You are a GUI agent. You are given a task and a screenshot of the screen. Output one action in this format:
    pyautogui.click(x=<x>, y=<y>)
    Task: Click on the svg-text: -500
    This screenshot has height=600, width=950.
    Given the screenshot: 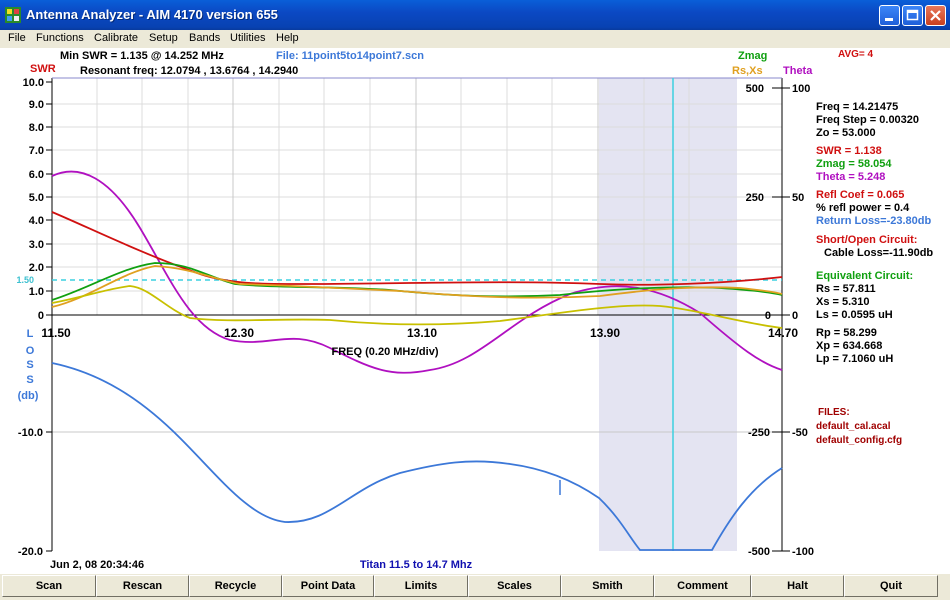 What is the action you would take?
    pyautogui.click(x=759, y=552)
    